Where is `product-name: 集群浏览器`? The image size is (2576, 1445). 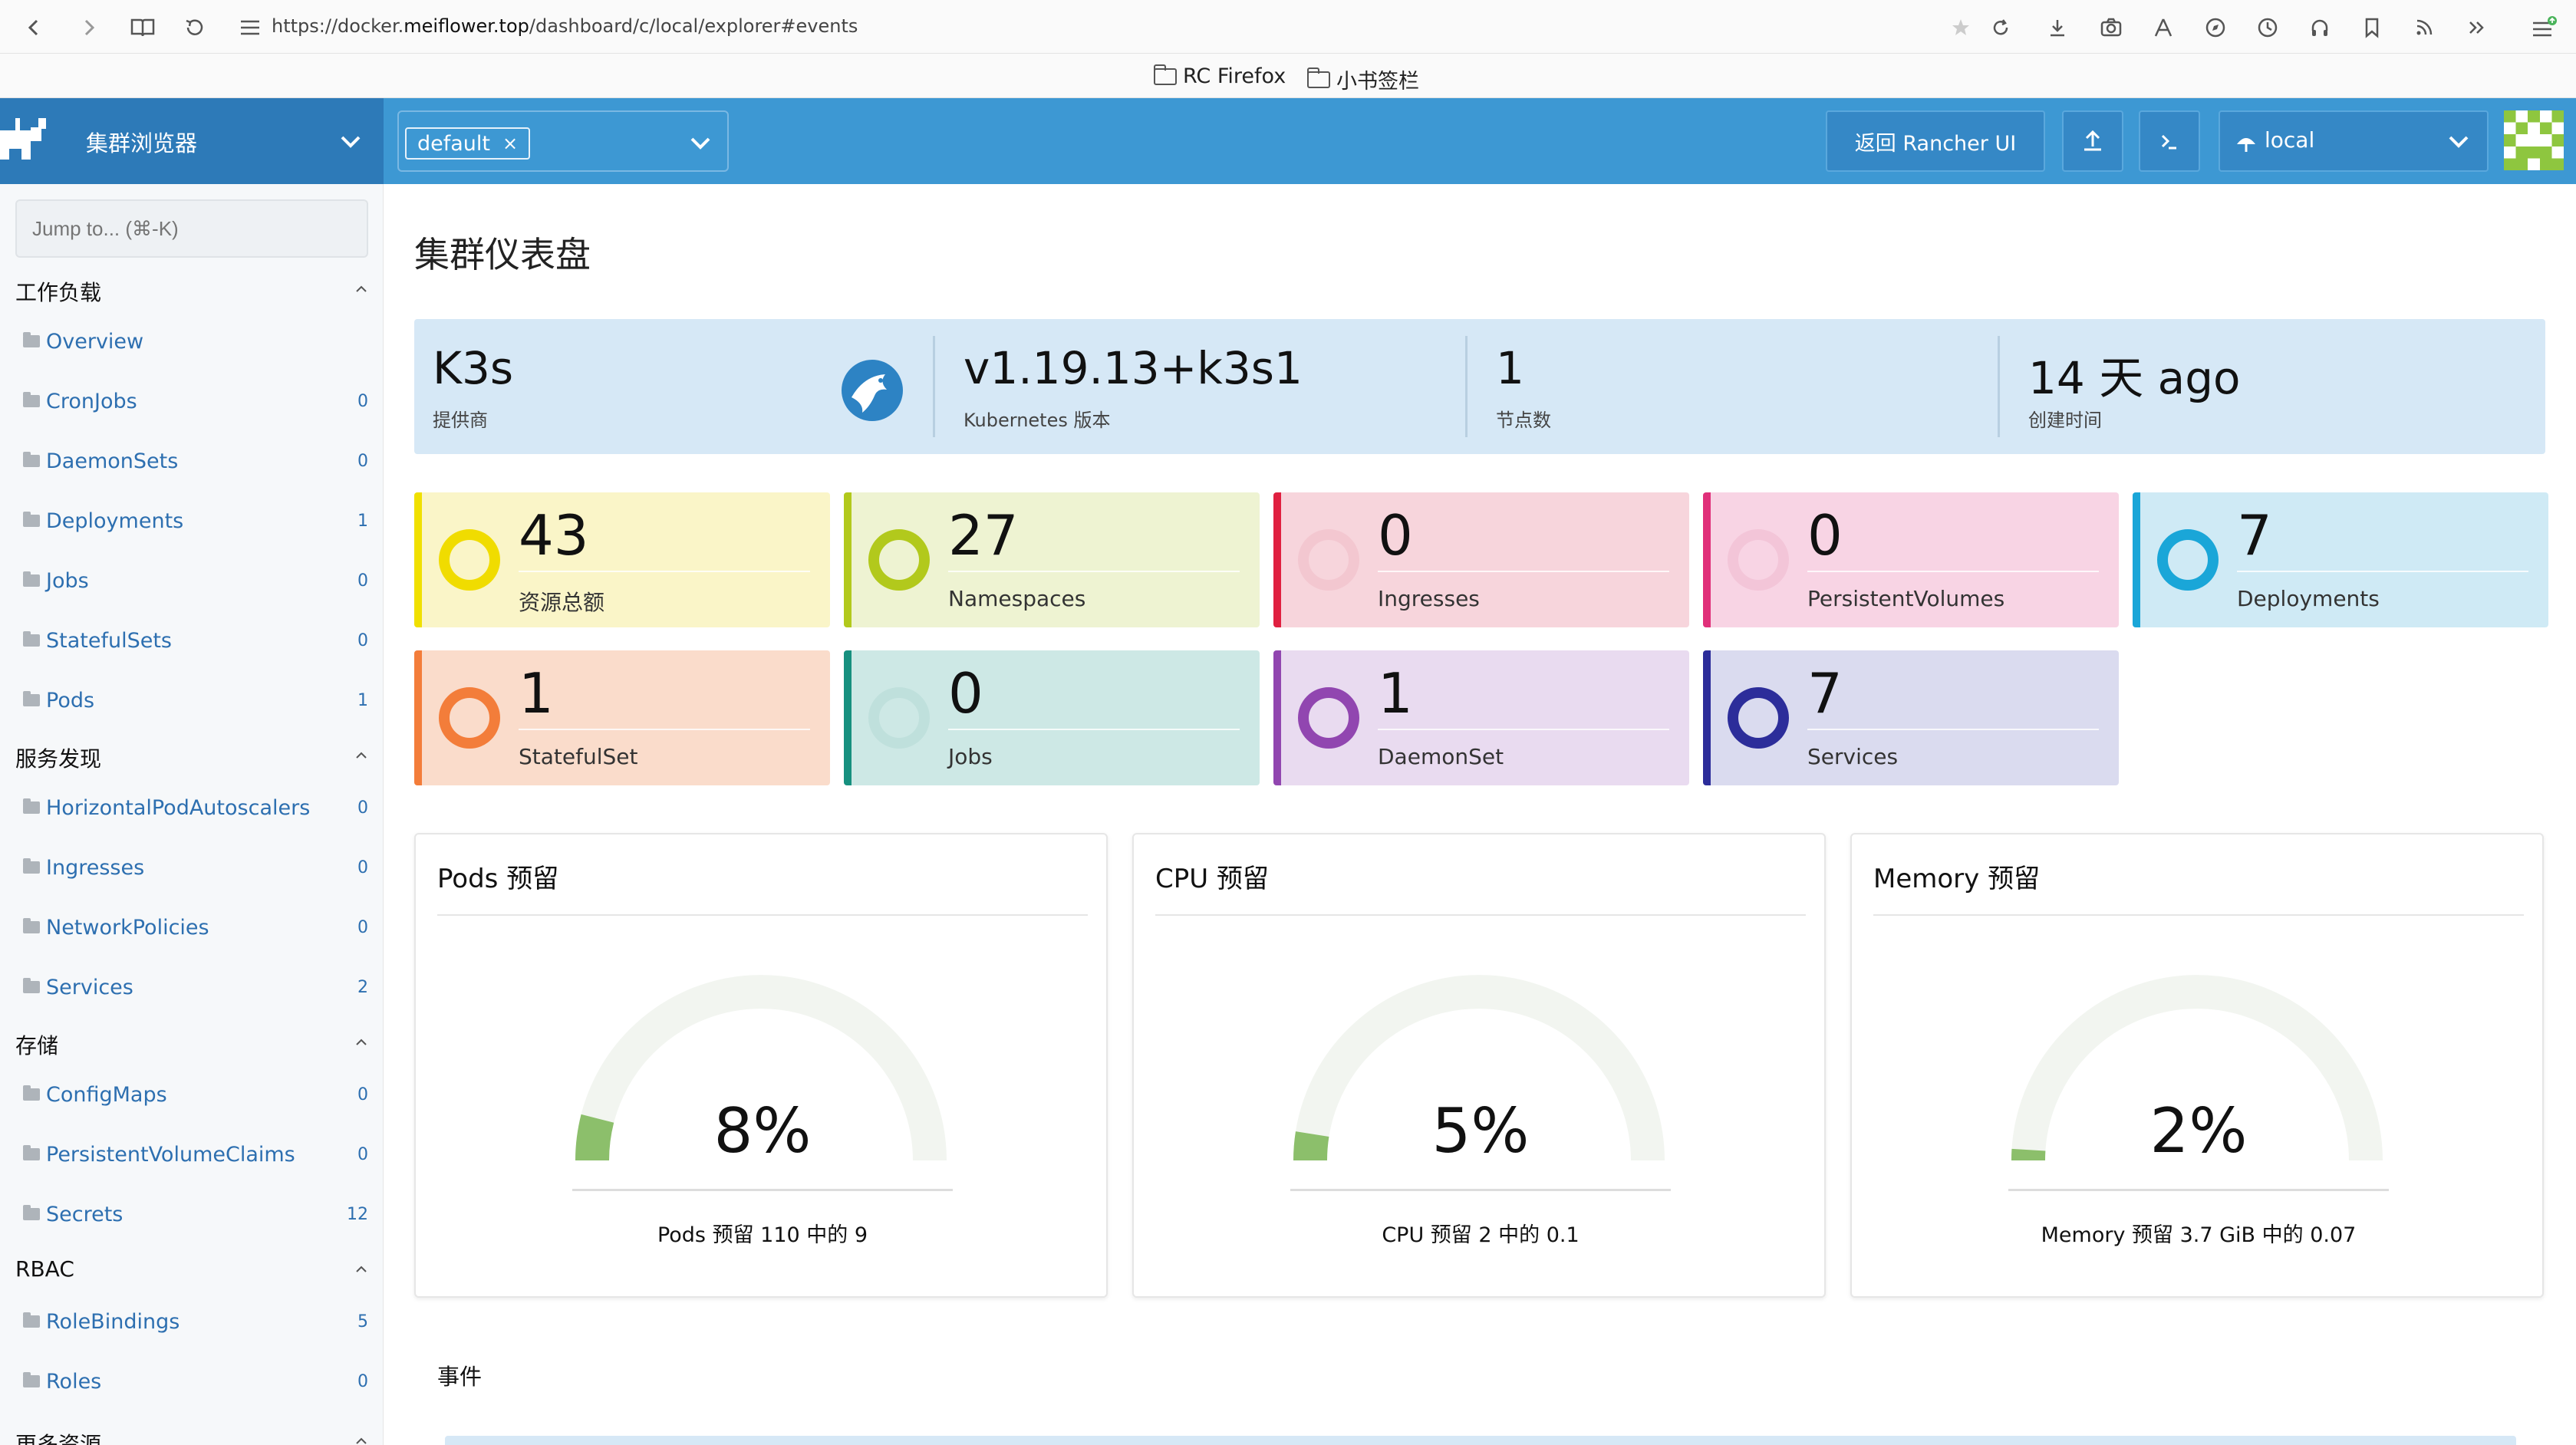 product-name: 集群浏览器 is located at coordinates (142, 143).